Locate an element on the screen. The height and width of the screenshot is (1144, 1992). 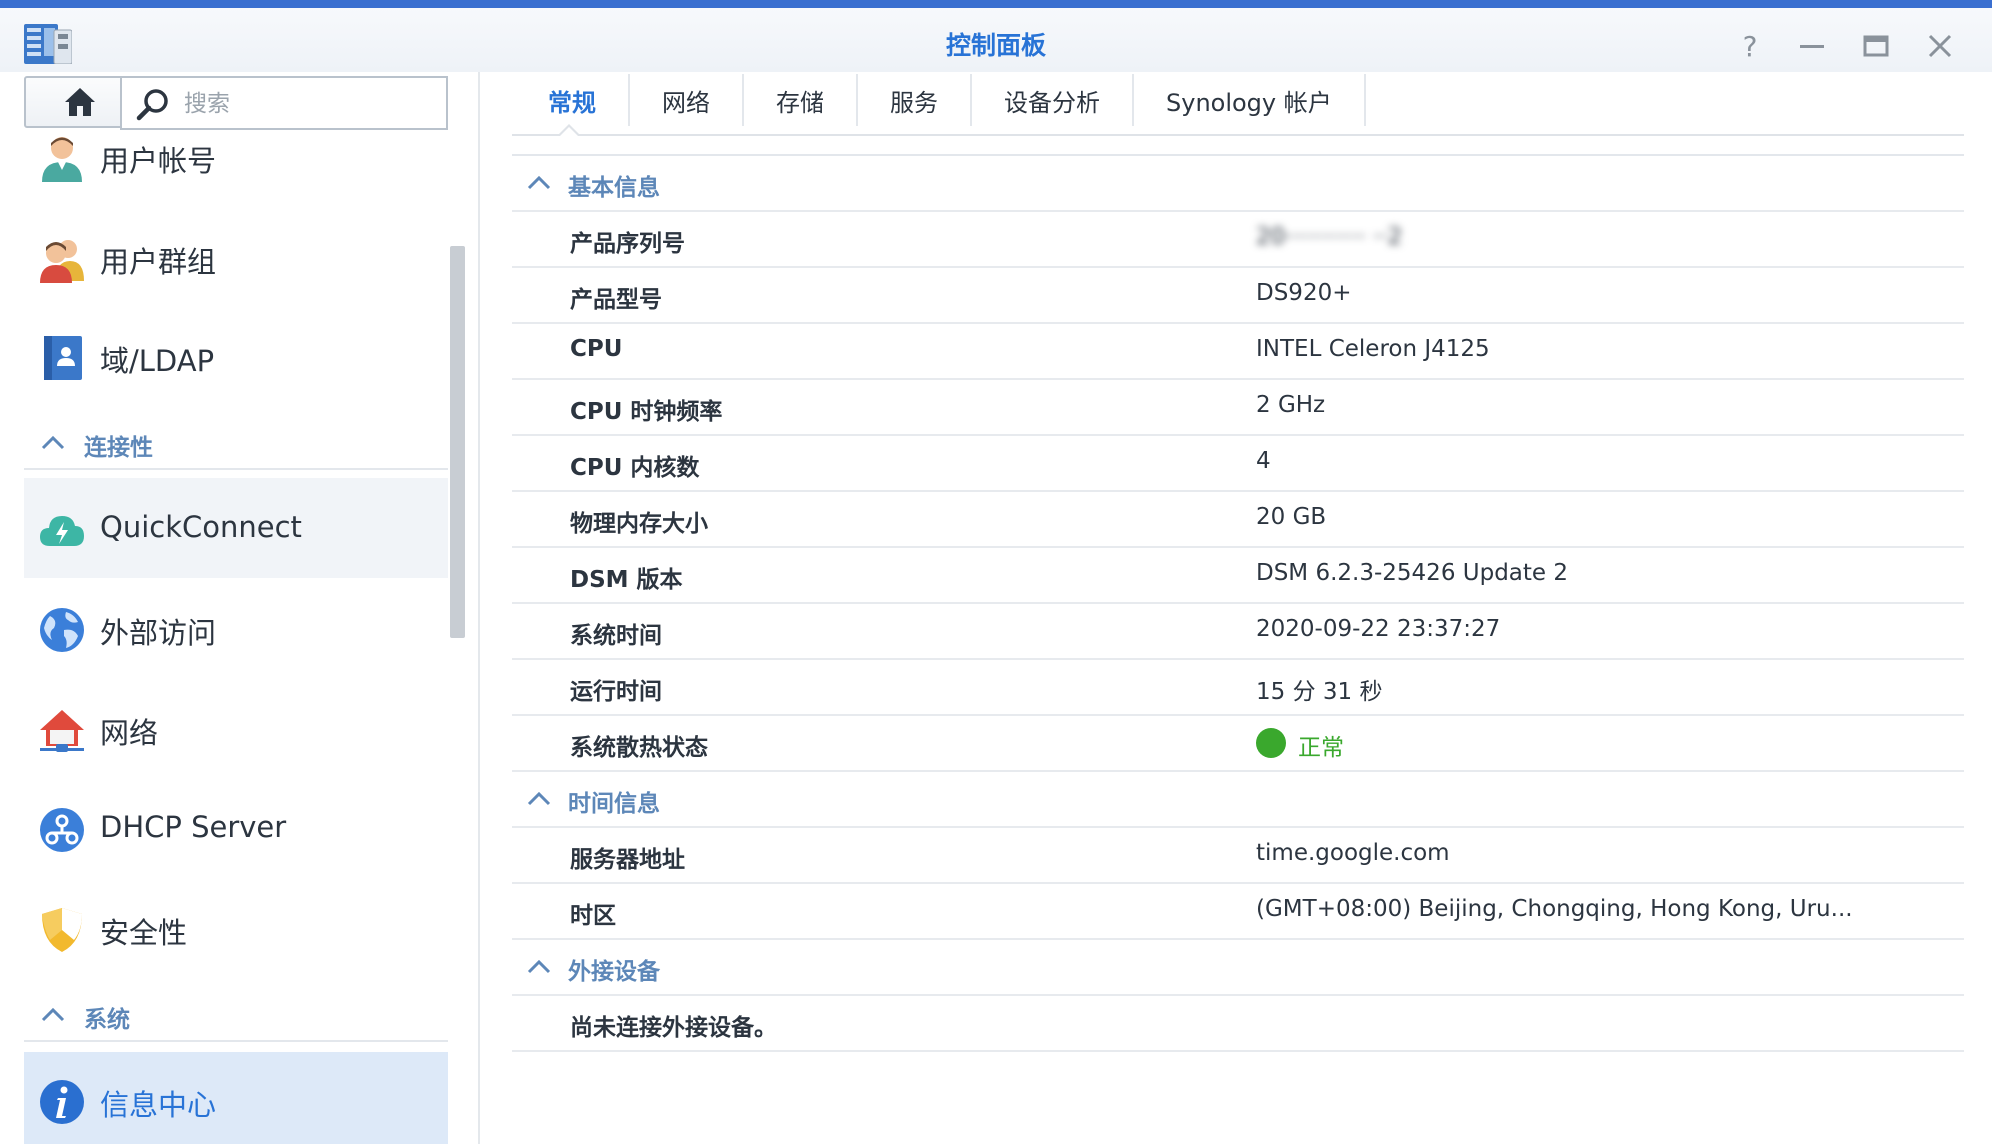
info-key: 系统散热状态 is located at coordinates (639, 748).